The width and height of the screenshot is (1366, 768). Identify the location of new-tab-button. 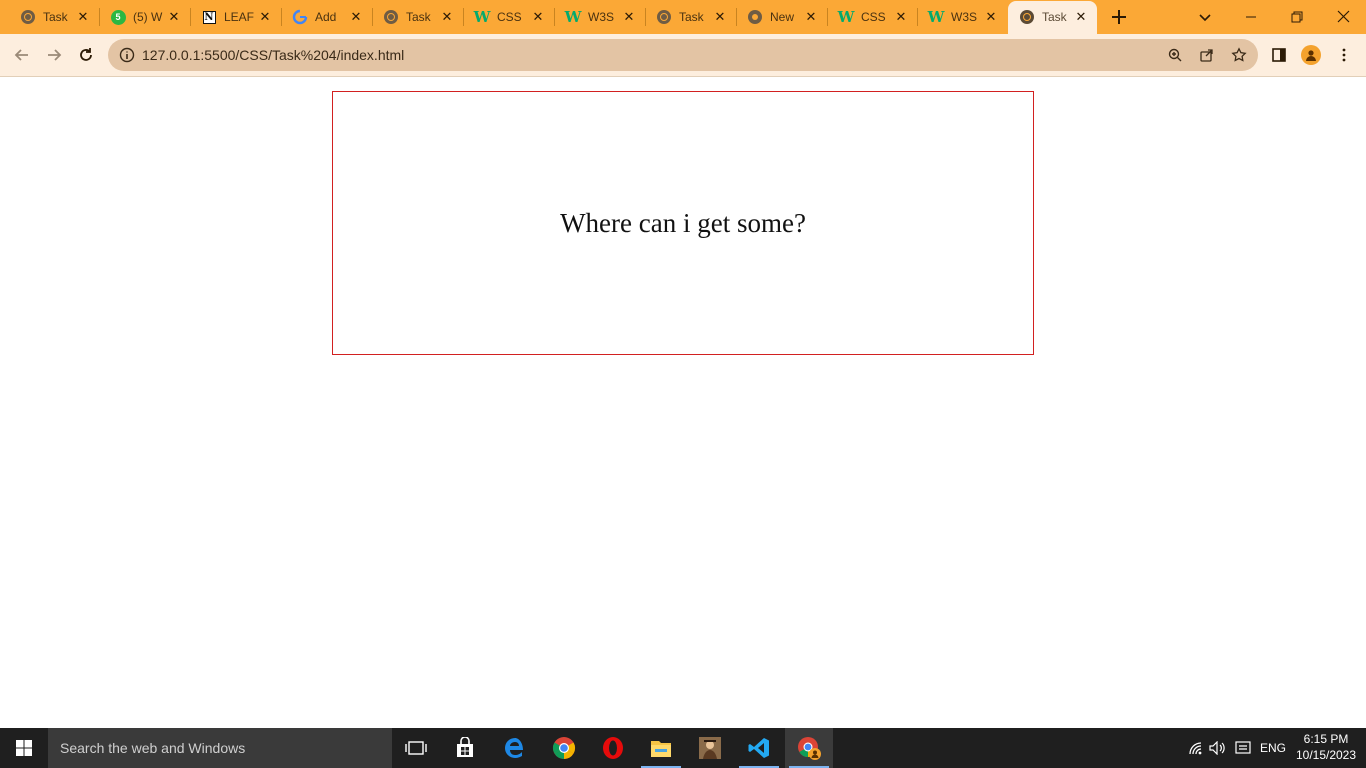
(1119, 17).